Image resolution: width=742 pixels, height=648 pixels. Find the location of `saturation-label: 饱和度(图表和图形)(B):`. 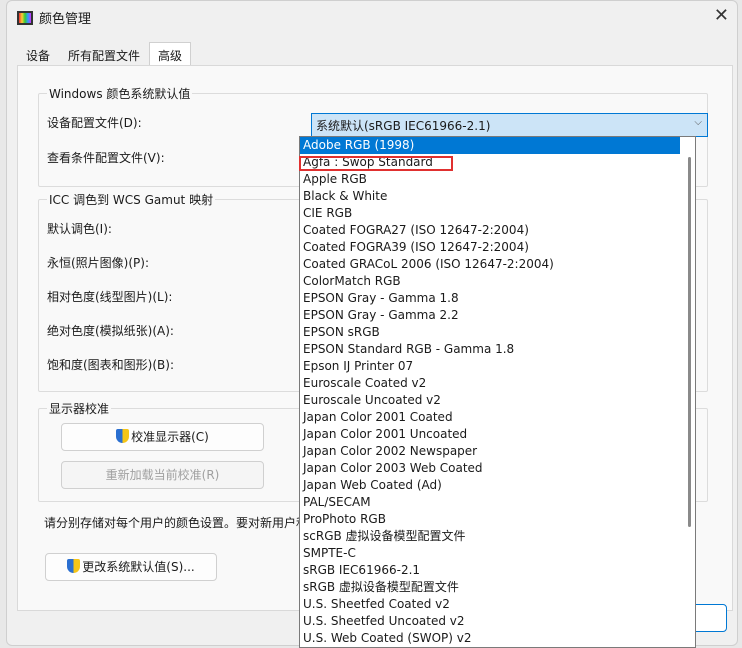

saturation-label: 饱和度(图表和图形)(B): is located at coordinates (111, 365).